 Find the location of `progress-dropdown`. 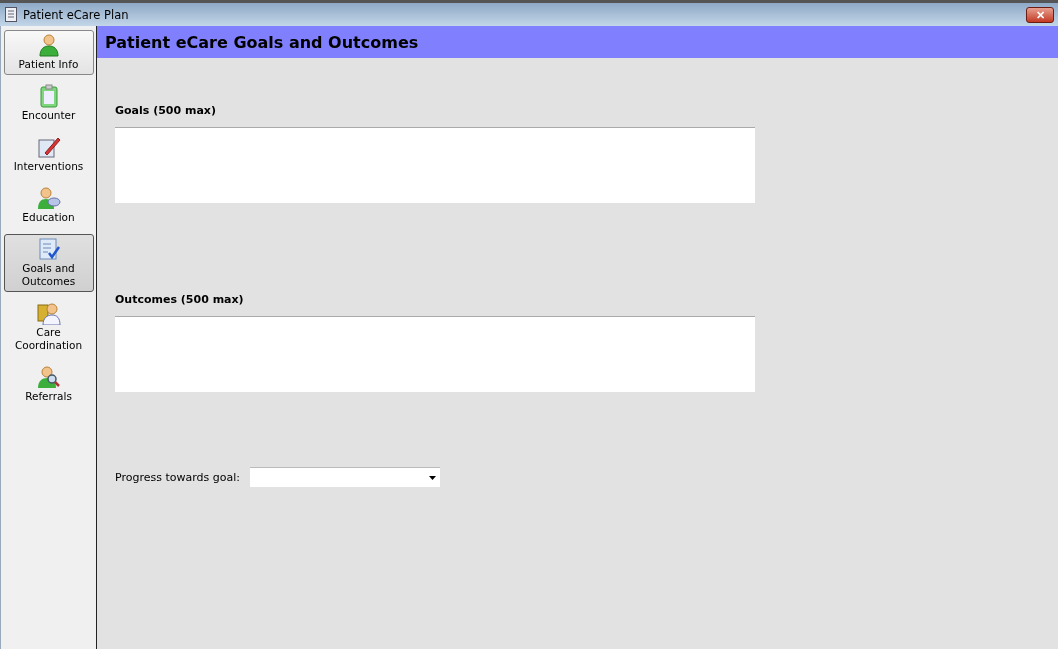

progress-dropdown is located at coordinates (345, 477).